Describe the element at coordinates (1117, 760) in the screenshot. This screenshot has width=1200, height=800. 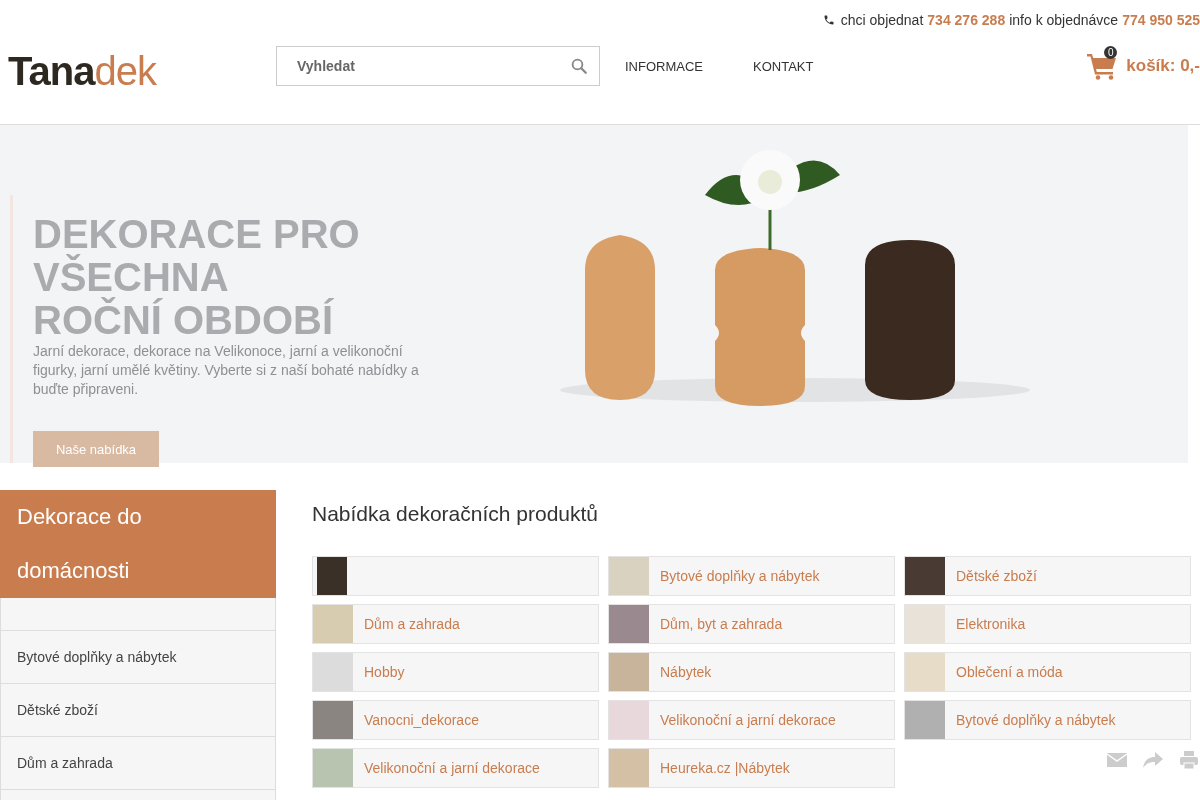
I see `mail-icon` at that location.